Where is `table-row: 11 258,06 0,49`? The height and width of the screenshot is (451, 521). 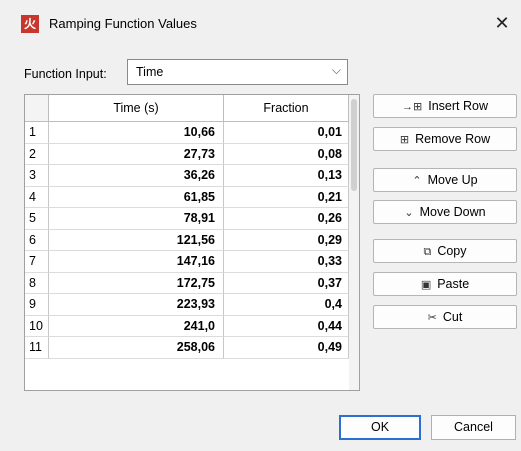 table-row: 11 258,06 0,49 is located at coordinates (187, 348).